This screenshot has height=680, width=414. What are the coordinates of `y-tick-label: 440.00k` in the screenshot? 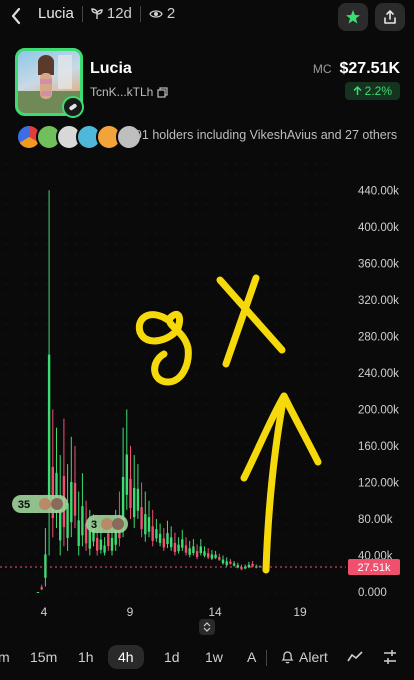 It's located at (378, 191).